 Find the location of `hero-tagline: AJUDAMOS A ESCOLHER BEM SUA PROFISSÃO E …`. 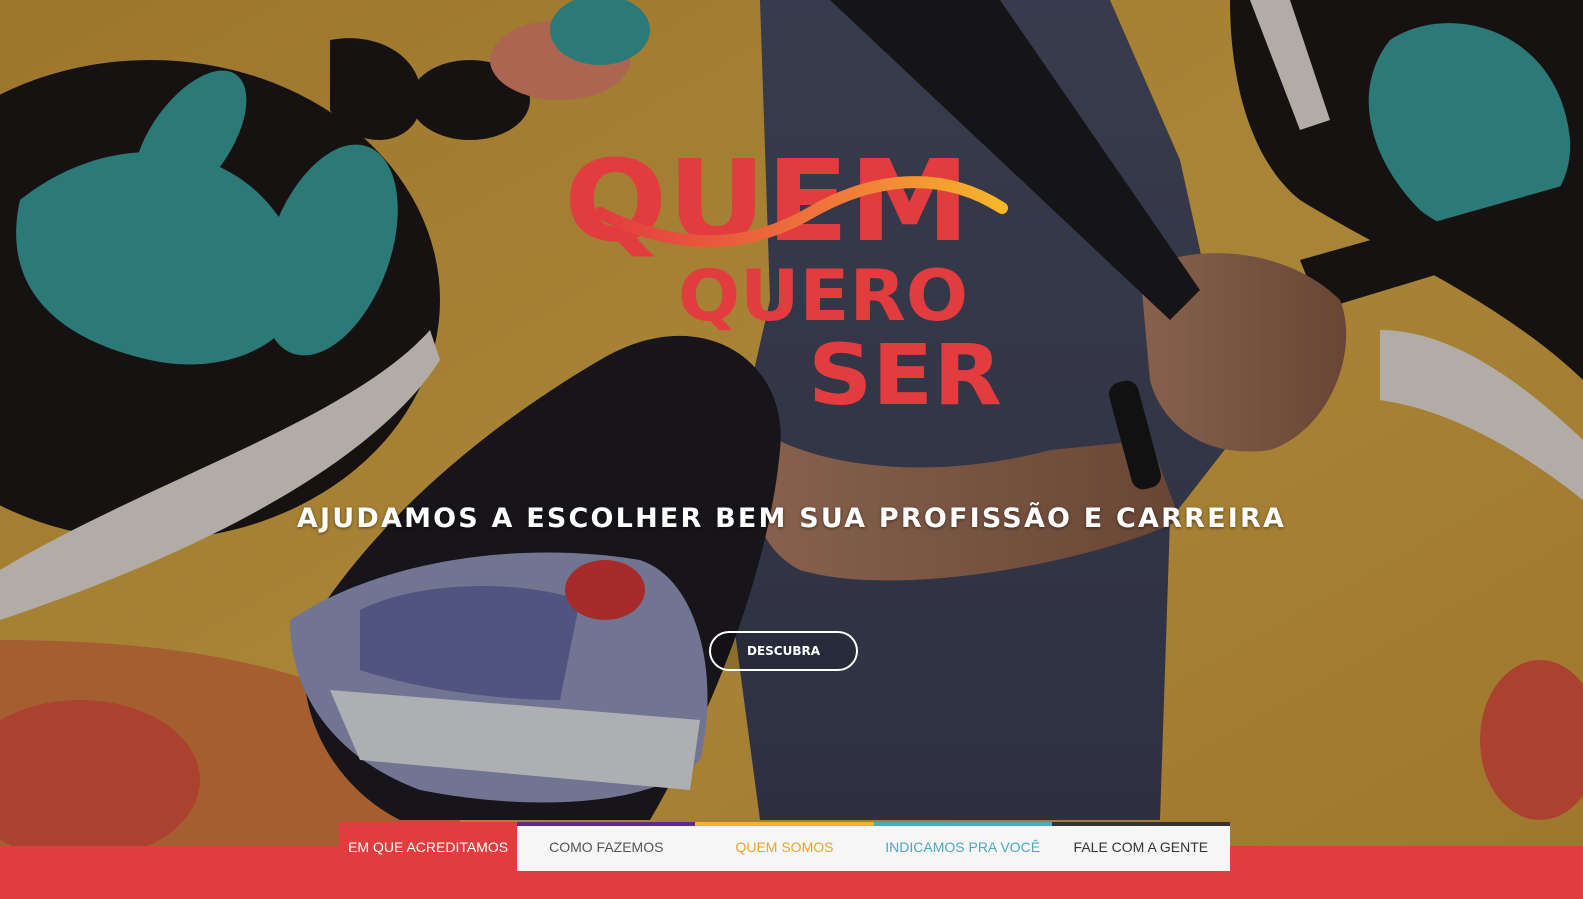

hero-tagline: AJUDAMOS A ESCOLHER BEM SUA PROFISSÃO E … is located at coordinates (791, 518).